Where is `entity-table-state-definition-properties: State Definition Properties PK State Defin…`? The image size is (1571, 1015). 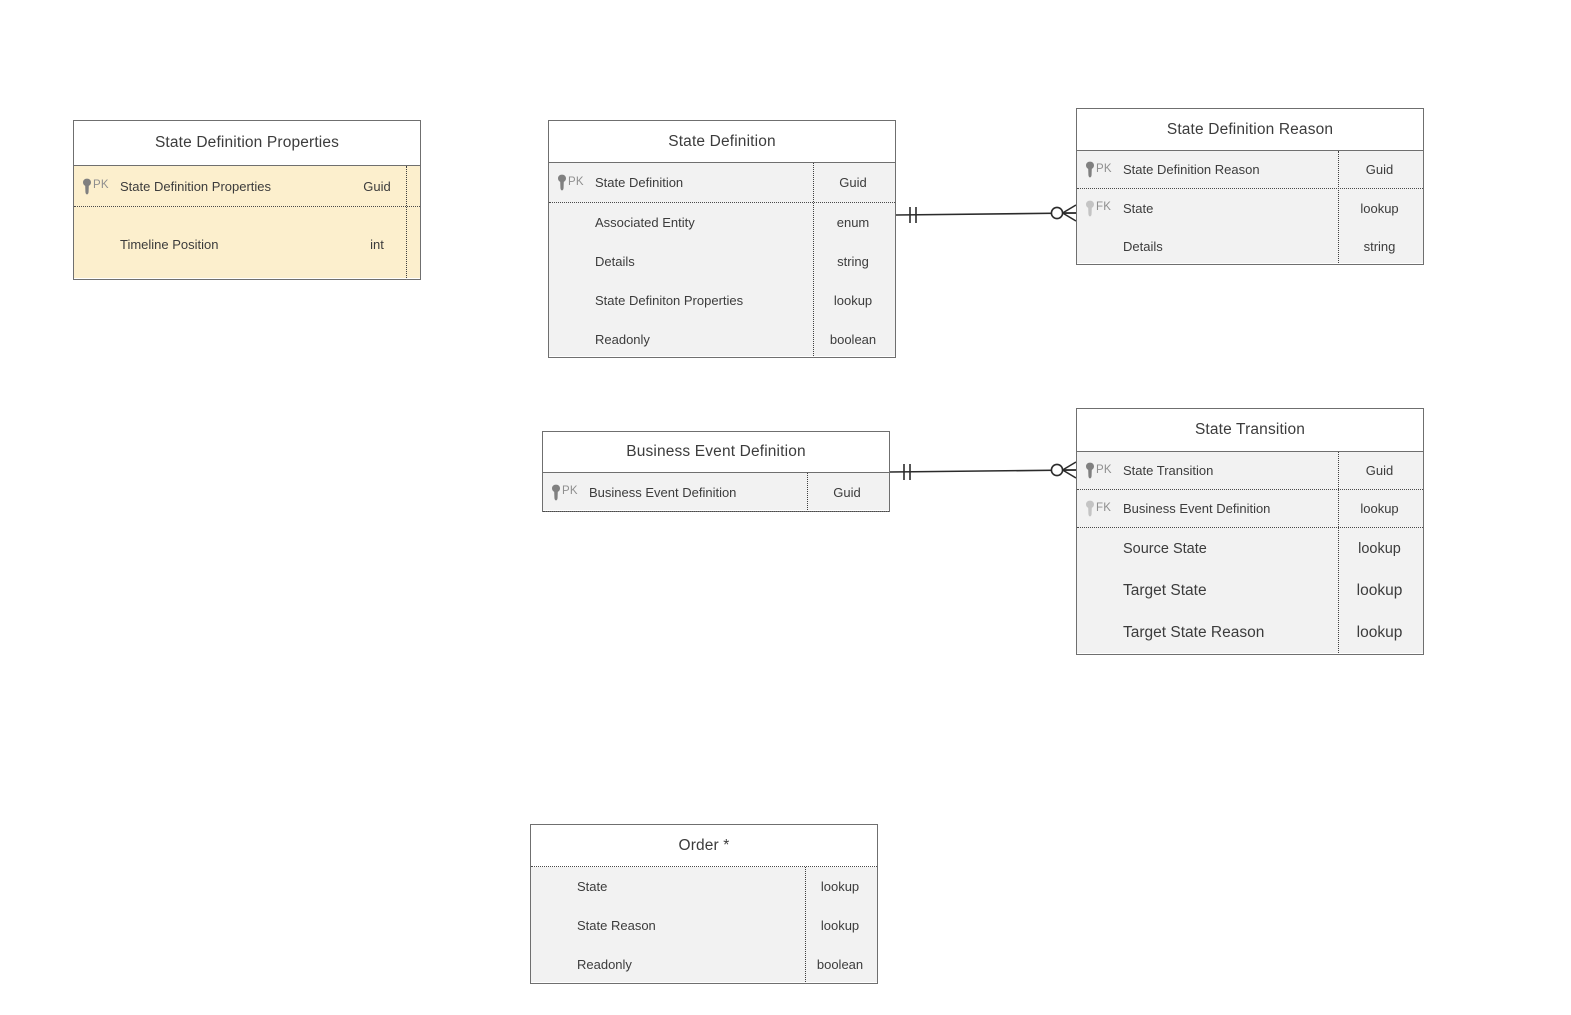
entity-table-state-definition-properties: State Definition Properties PK State Defin… is located at coordinates (247, 200).